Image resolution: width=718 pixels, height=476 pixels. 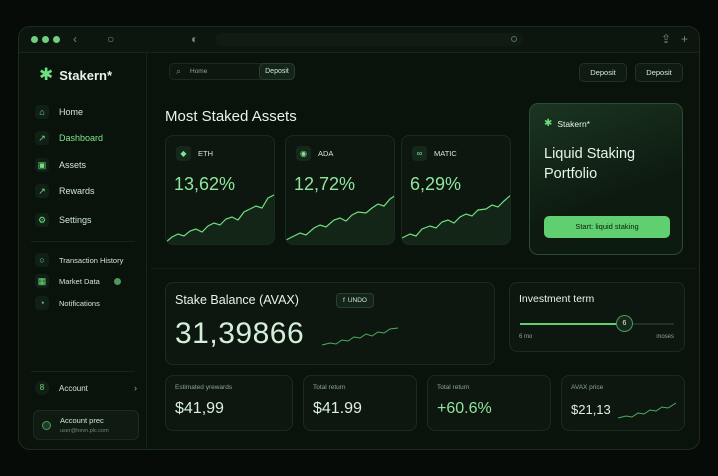 What do you see at coordinates (73, 388) in the screenshot?
I see `account-label: Account` at bounding box center [73, 388].